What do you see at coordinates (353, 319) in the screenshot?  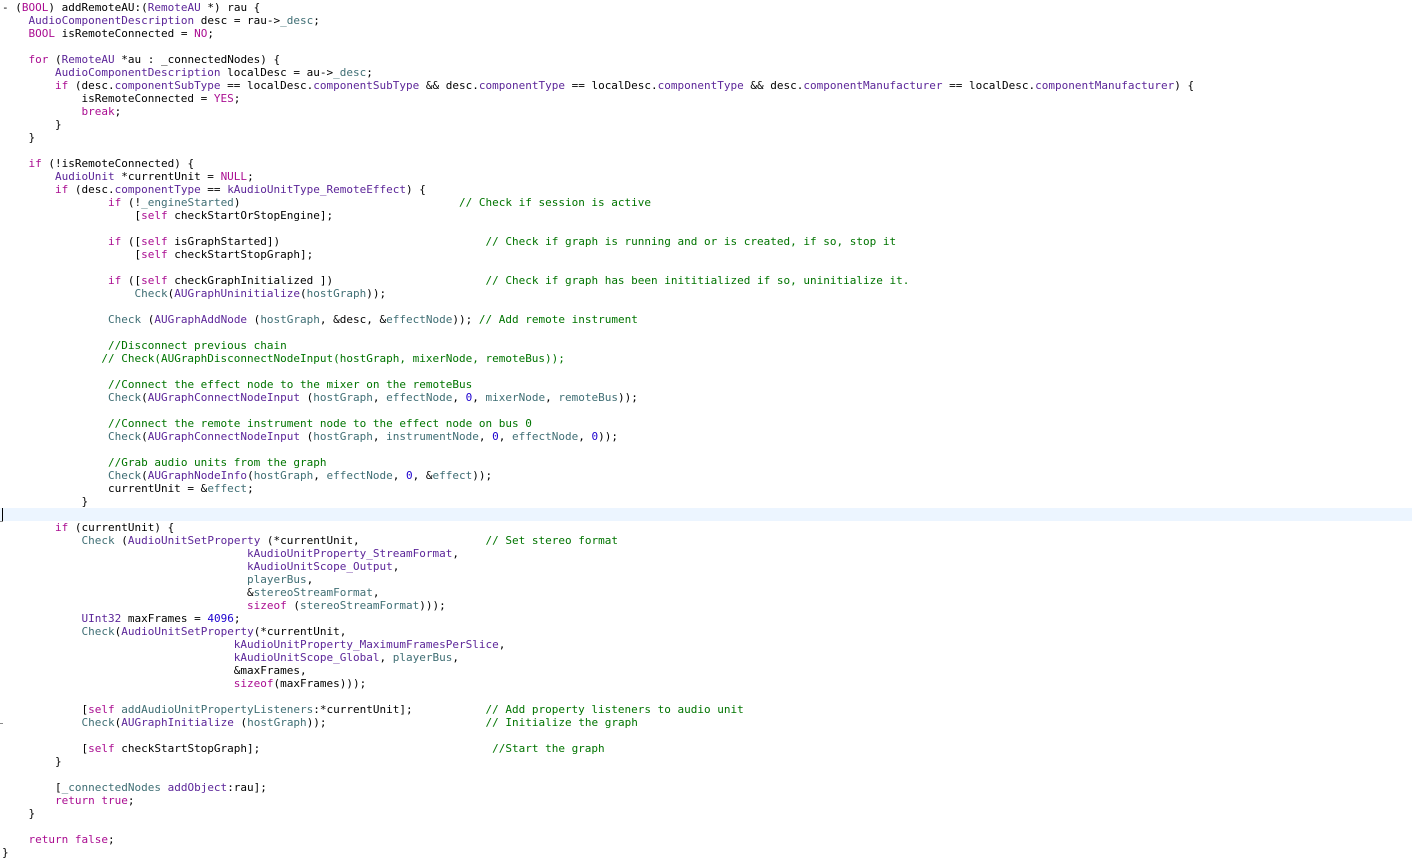 I see `code-token: , &desc, &` at bounding box center [353, 319].